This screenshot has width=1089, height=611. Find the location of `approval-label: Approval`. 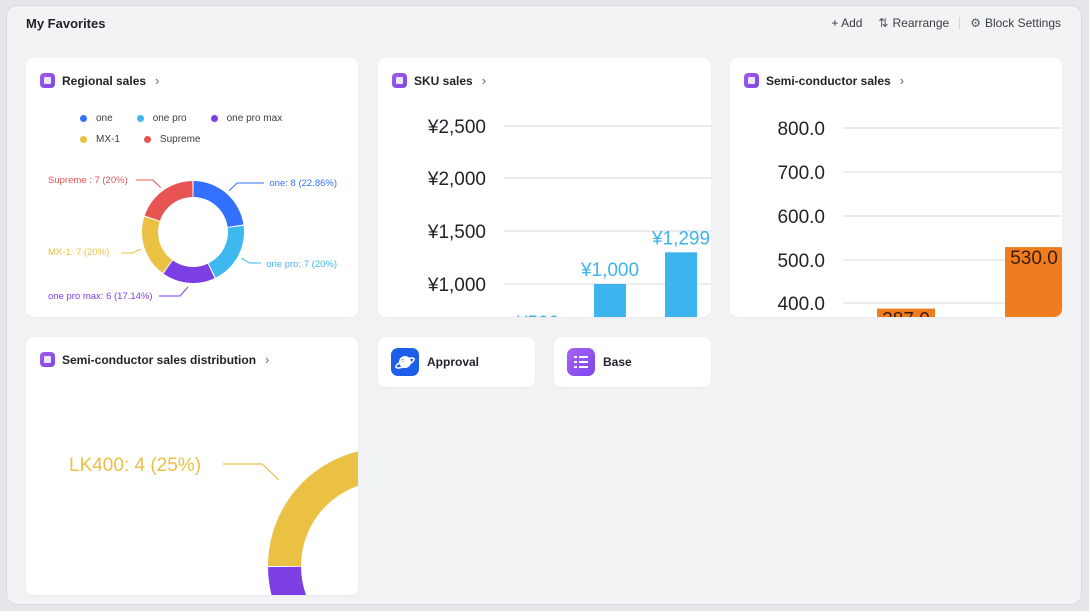

approval-label: Approval is located at coordinates (453, 362).